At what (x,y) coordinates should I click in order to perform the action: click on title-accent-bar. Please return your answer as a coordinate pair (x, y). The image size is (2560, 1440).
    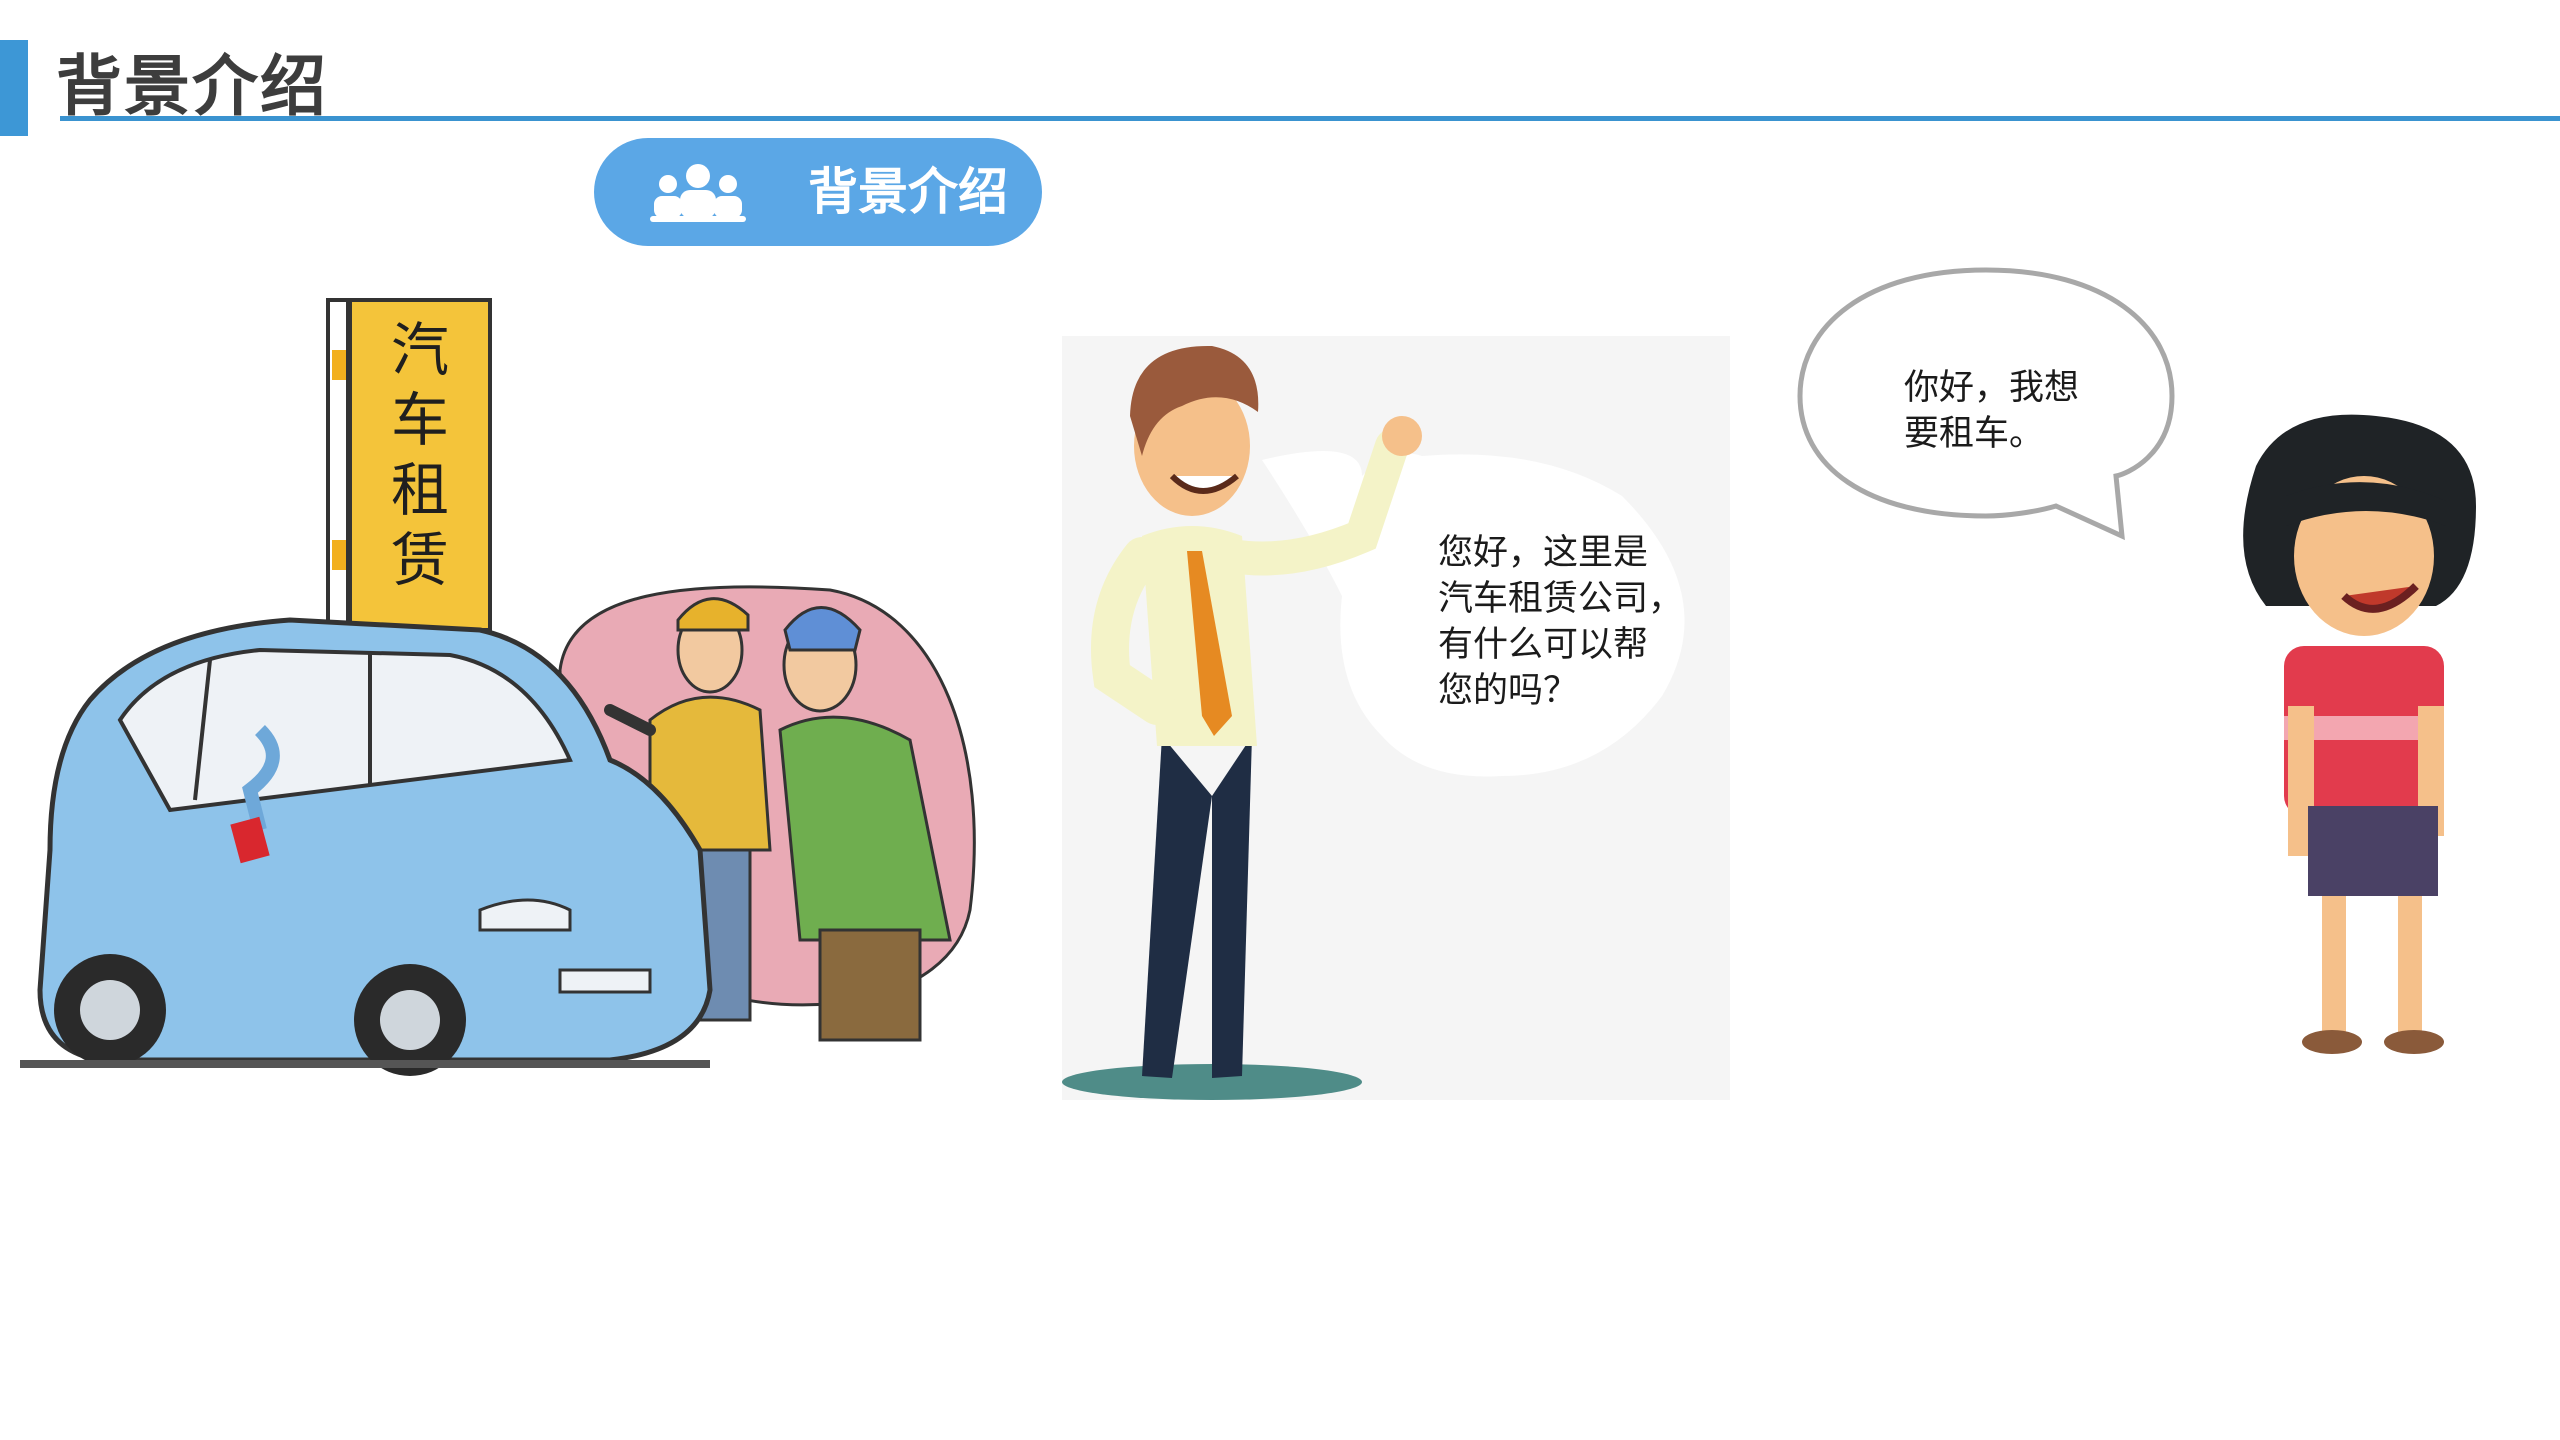
    Looking at the image, I should click on (14, 88).